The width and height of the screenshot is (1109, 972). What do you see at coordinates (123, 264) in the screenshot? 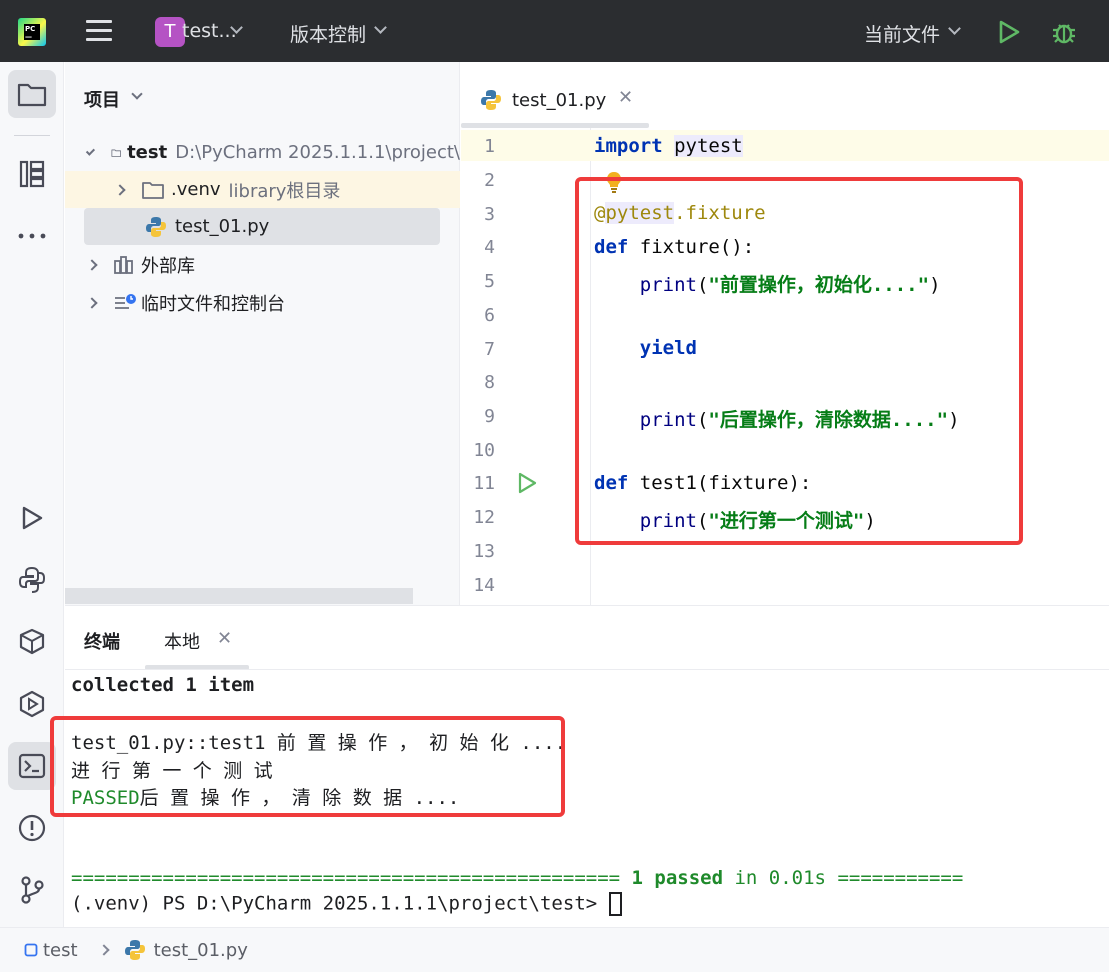
I see `library-icon` at bounding box center [123, 264].